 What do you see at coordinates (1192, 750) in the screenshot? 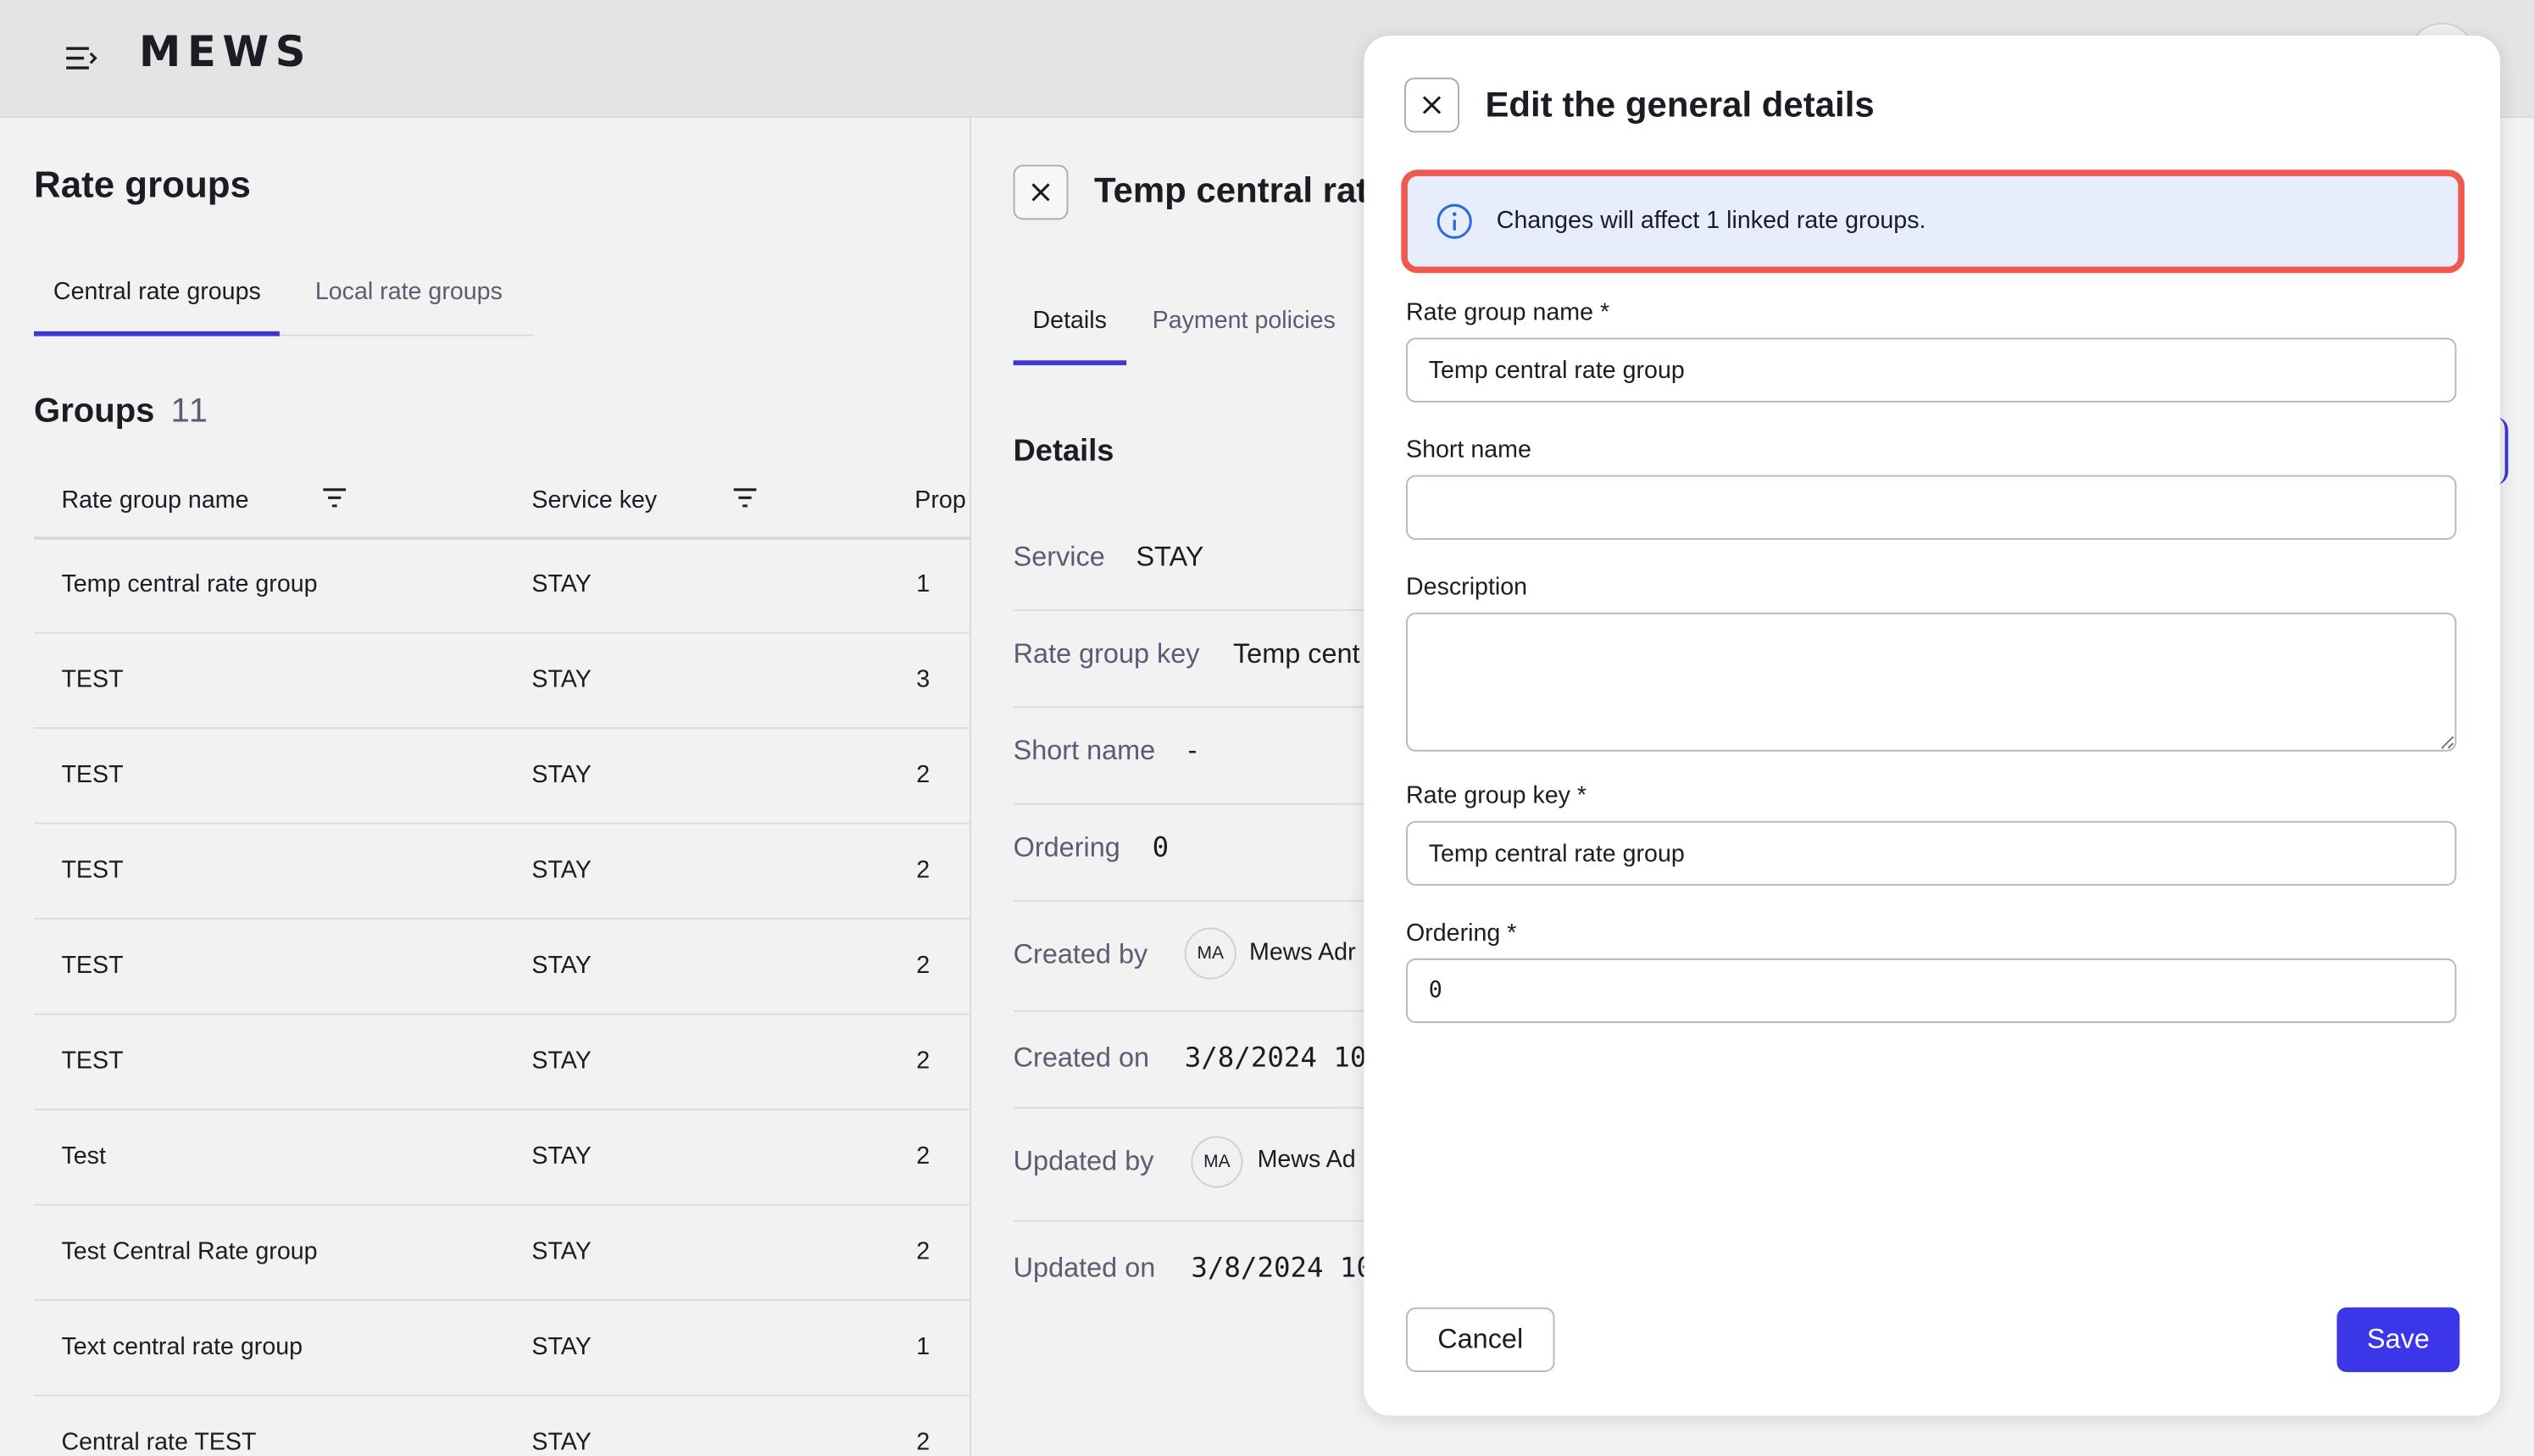
I see `detail-value: -` at bounding box center [1192, 750].